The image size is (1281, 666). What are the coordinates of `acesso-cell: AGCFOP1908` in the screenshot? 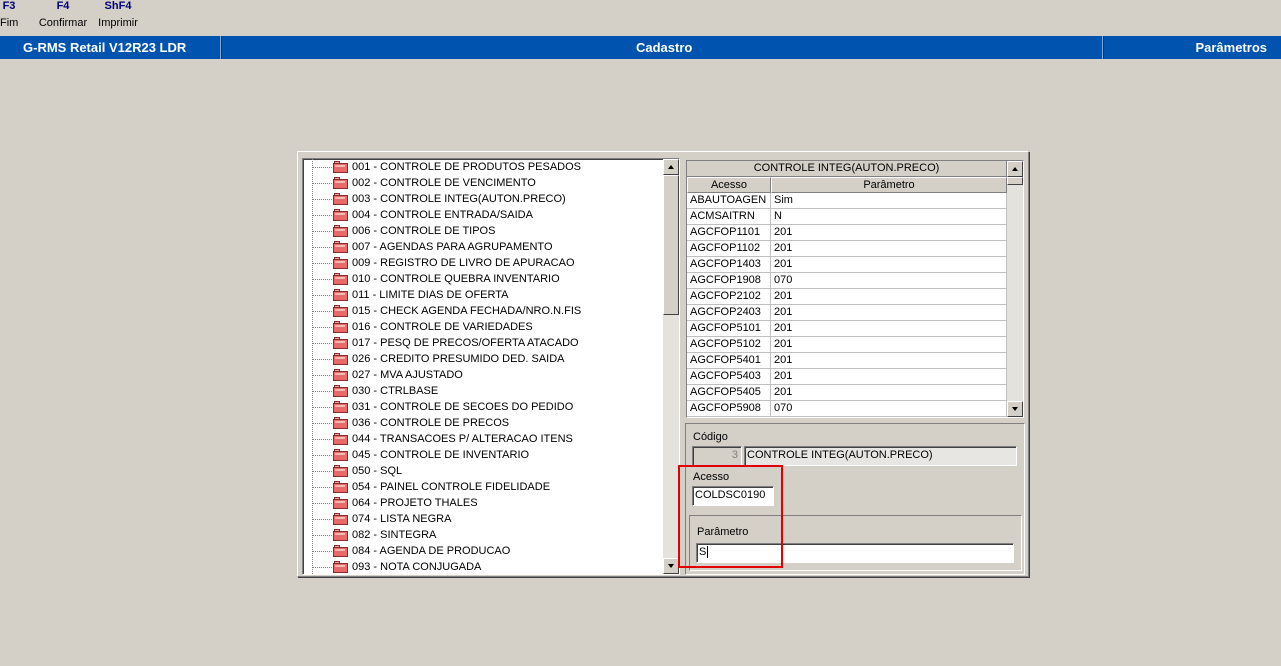 It's located at (729, 281).